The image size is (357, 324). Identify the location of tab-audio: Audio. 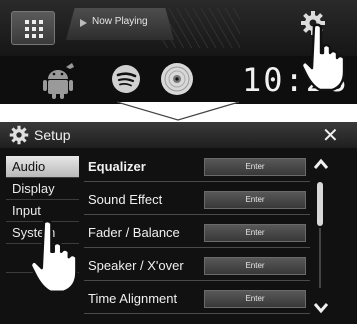
(42, 167).